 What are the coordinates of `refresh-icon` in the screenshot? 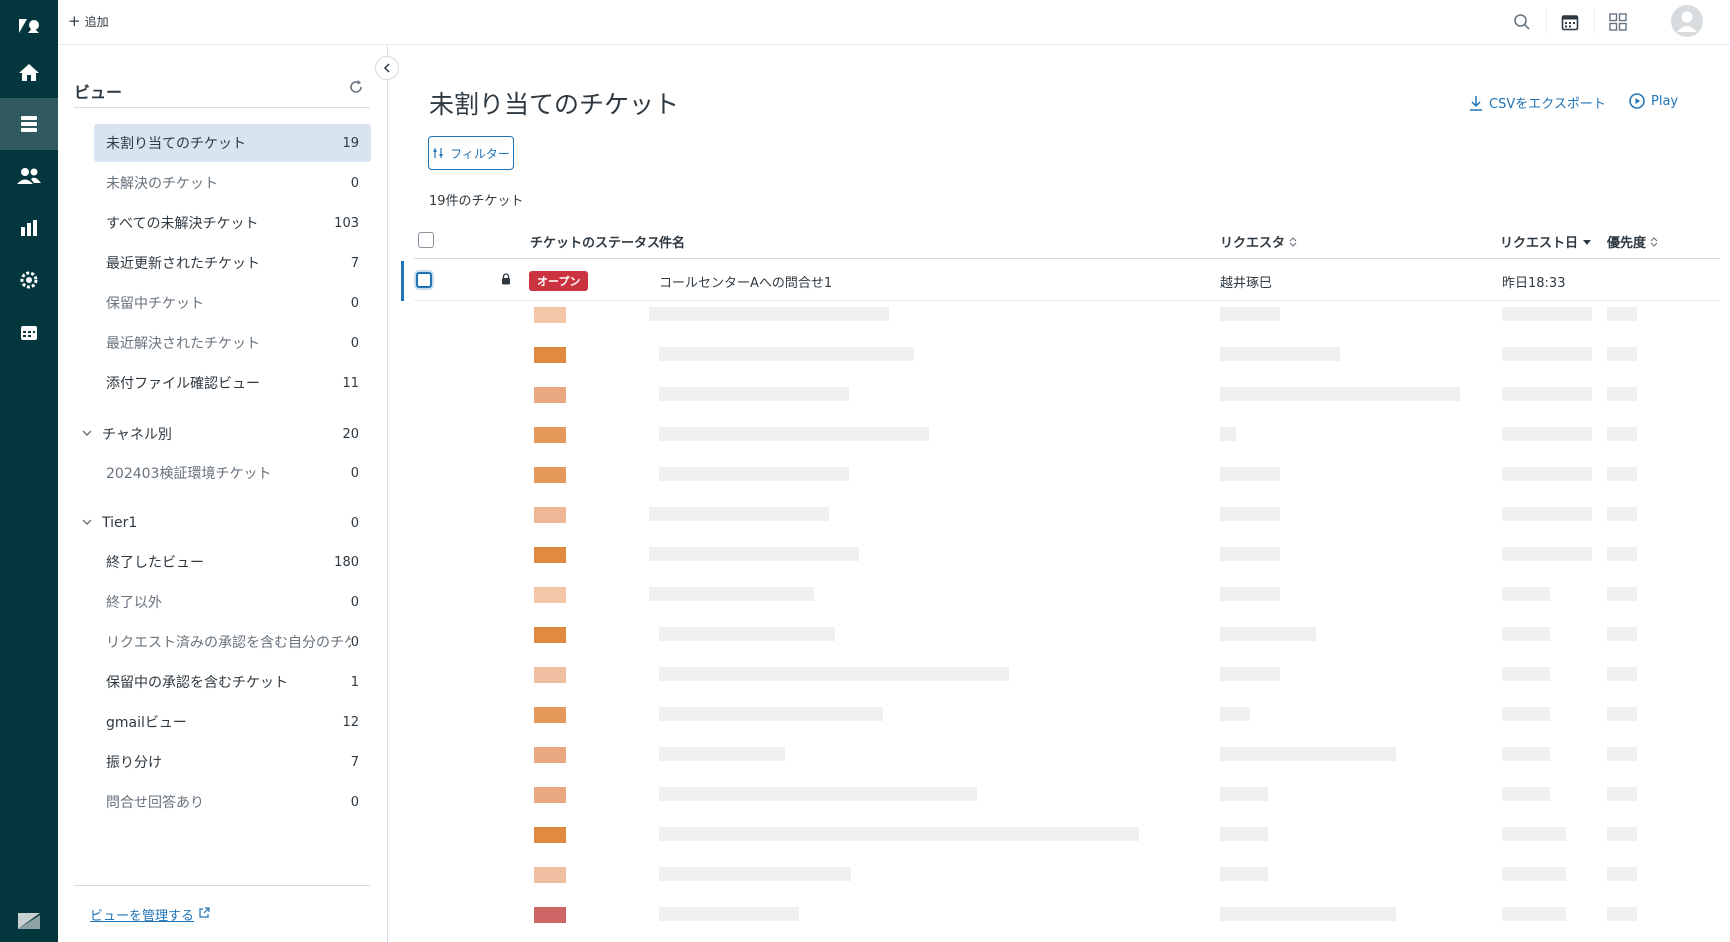 It's located at (356, 87).